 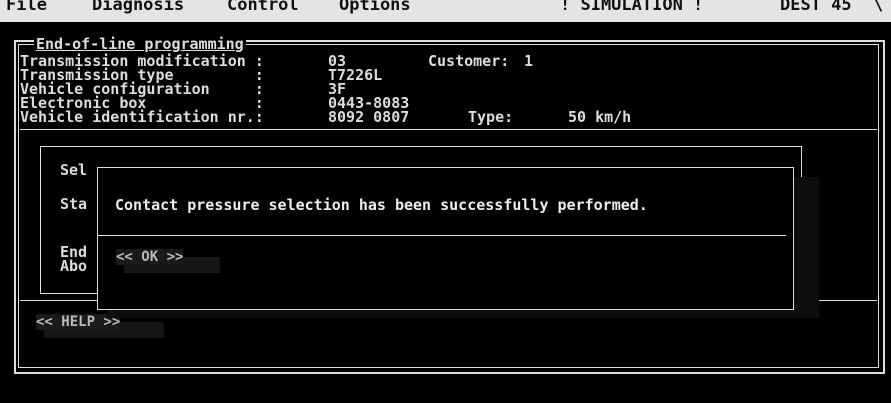 I want to click on row-vehicle-id-value: 8092 0807, so click(x=369, y=117).